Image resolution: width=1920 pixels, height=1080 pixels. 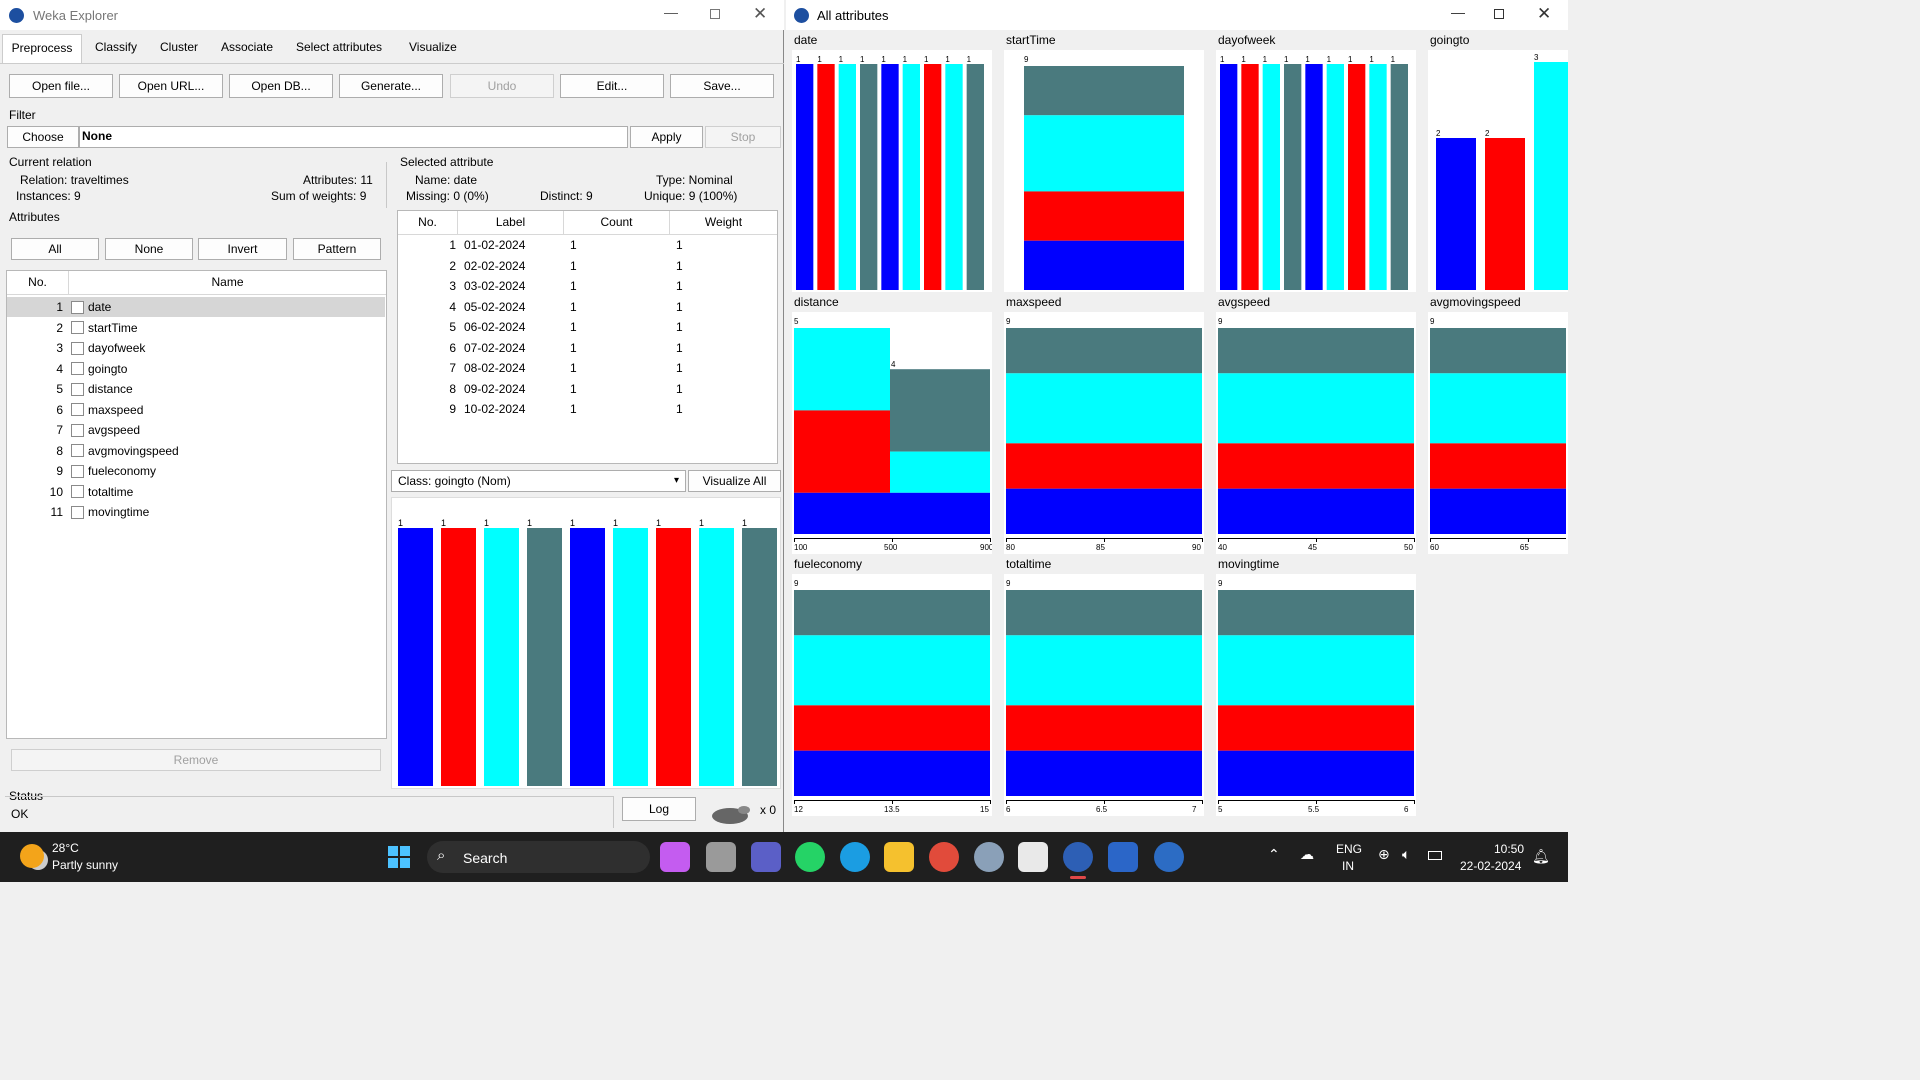 What do you see at coordinates (892, 162) in the screenshot?
I see `attribute-panel-date: date 1 1 1 1 1 1 1 1 1` at bounding box center [892, 162].